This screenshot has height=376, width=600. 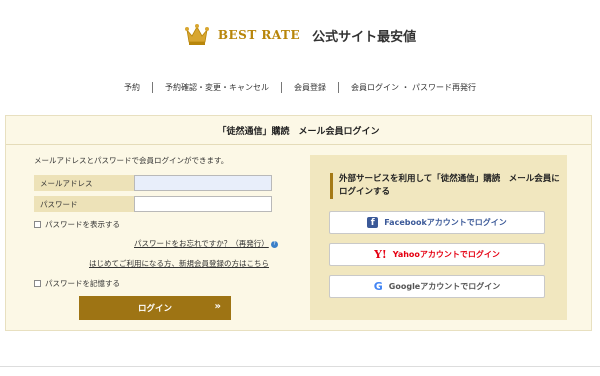 What do you see at coordinates (203, 183) in the screenshot?
I see `email-field` at bounding box center [203, 183].